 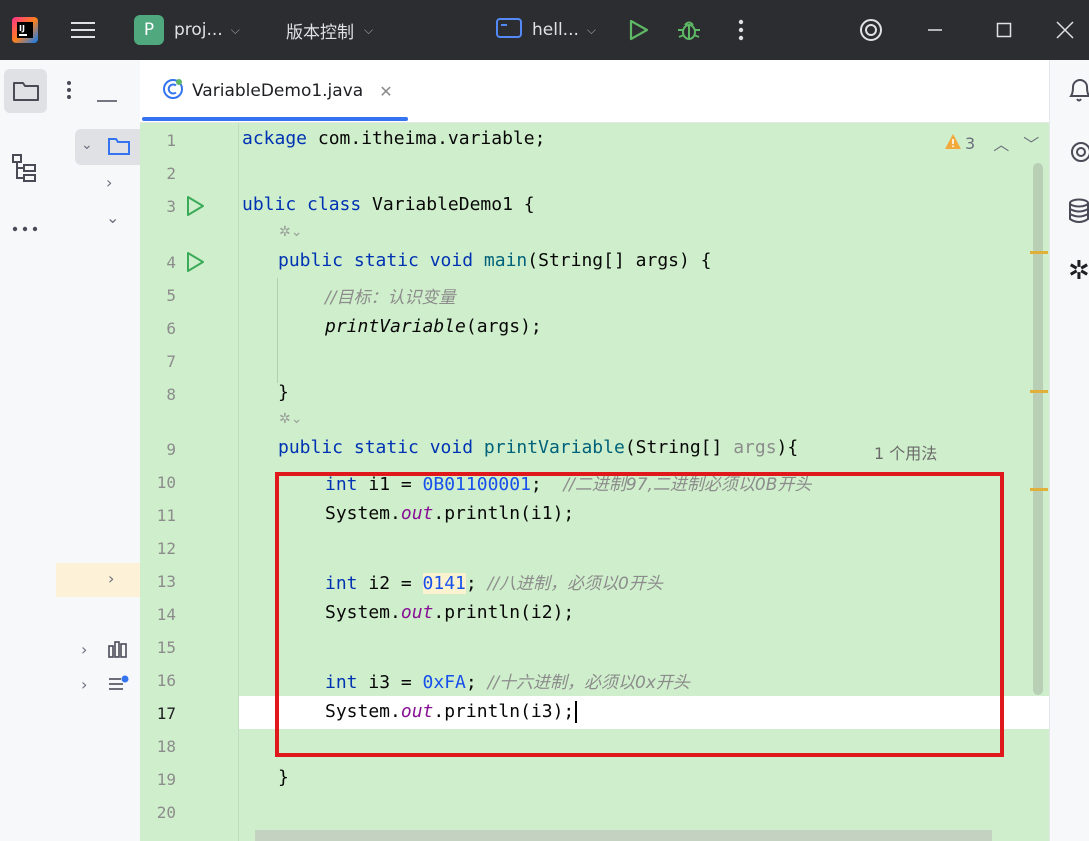 What do you see at coordinates (1001, 143) in the screenshot?
I see `prev-highlight-icon: ︿` at bounding box center [1001, 143].